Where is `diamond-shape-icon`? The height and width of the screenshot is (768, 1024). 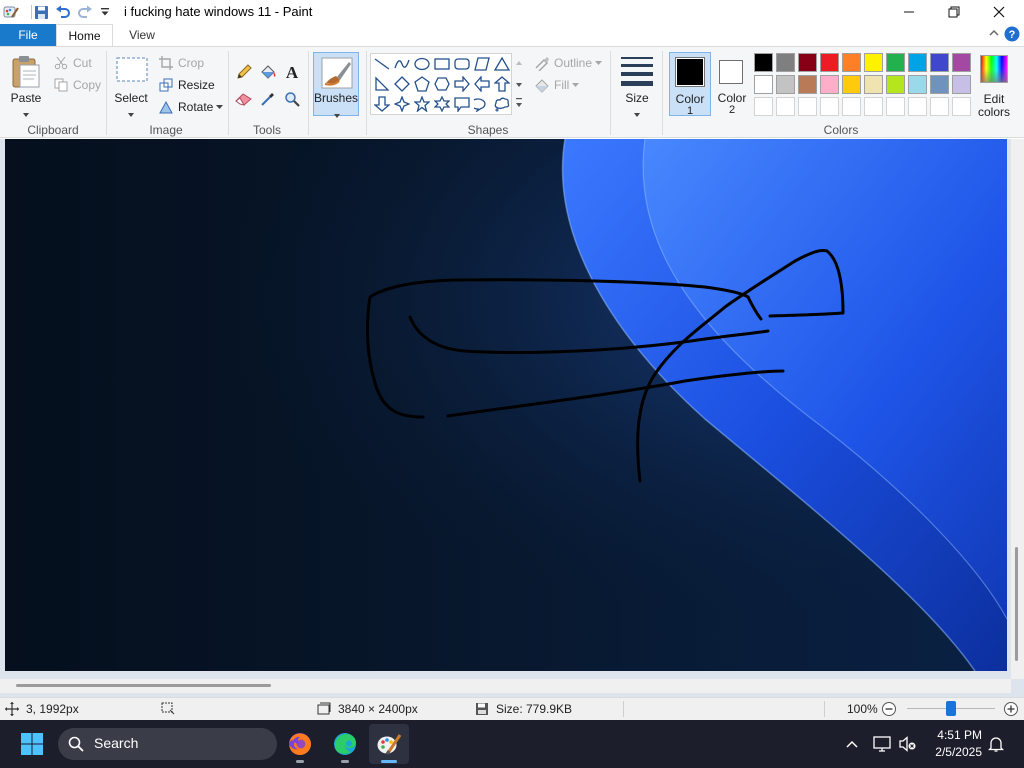
diamond-shape-icon is located at coordinates (402, 84).